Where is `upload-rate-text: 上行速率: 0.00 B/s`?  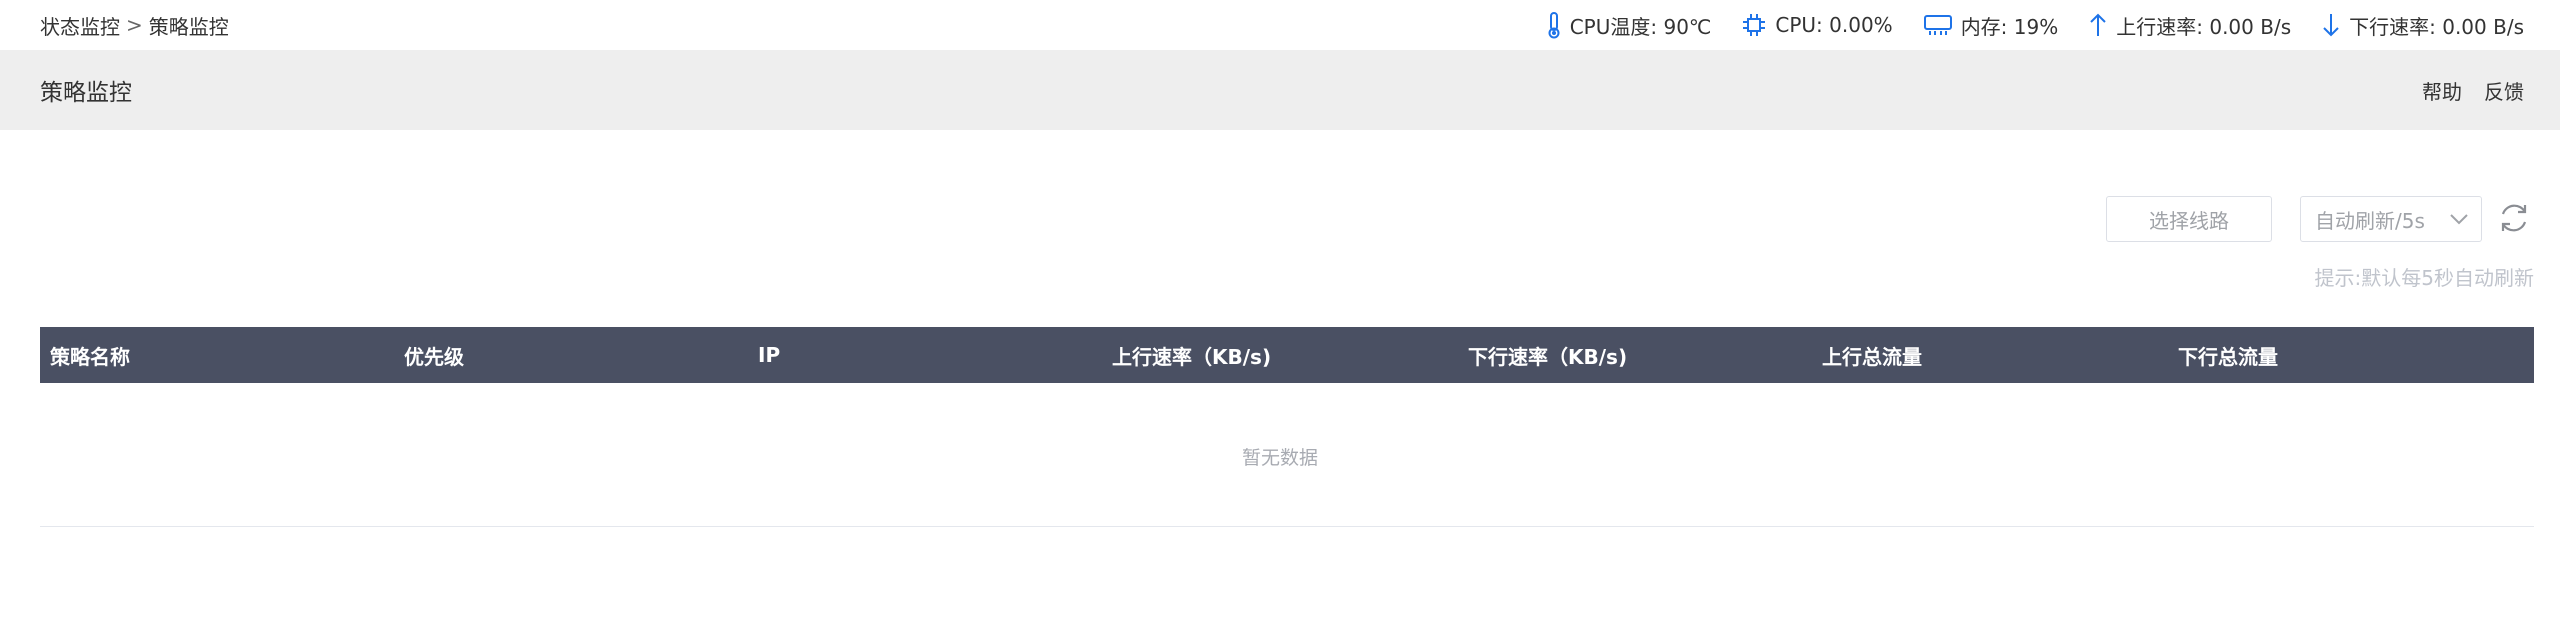 upload-rate-text: 上行速率: 0.00 B/s is located at coordinates (2204, 26).